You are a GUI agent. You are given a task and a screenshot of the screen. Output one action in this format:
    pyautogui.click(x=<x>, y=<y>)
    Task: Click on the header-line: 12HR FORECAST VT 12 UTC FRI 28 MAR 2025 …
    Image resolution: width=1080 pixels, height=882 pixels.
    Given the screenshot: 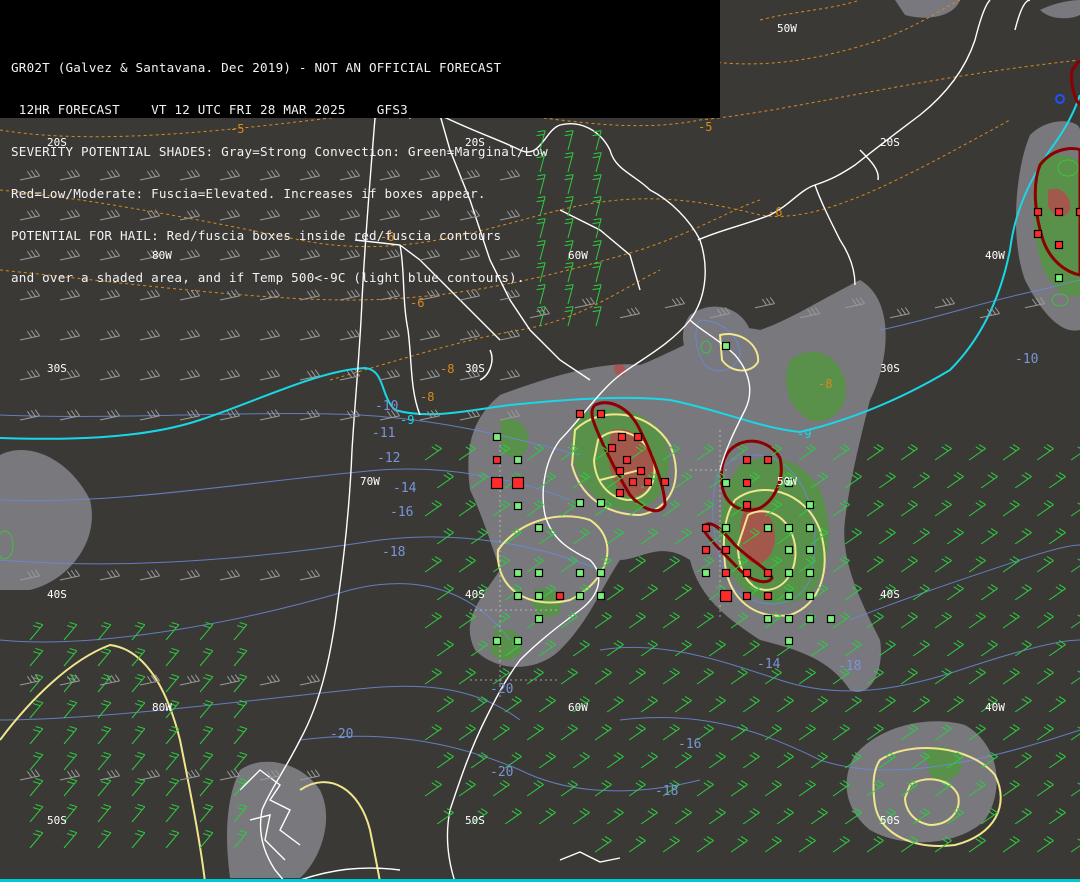 What is the action you would take?
    pyautogui.click(x=209, y=110)
    